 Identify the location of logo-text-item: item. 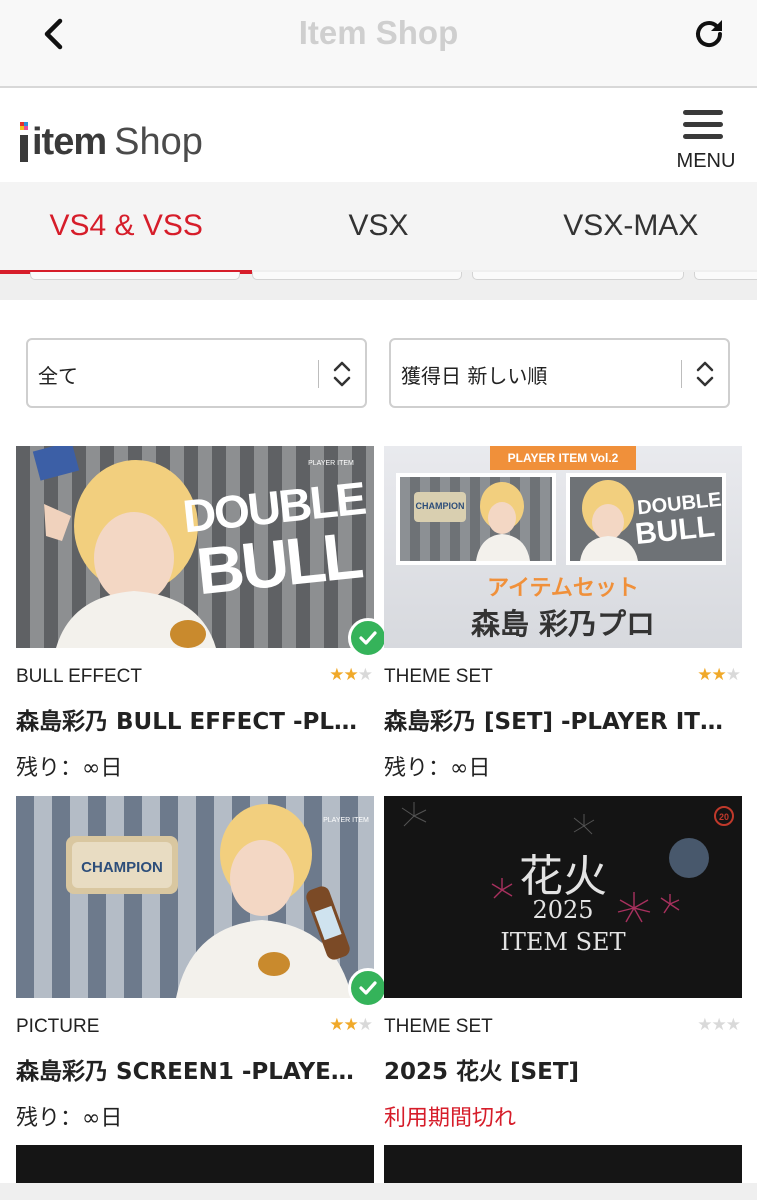
(69, 142).